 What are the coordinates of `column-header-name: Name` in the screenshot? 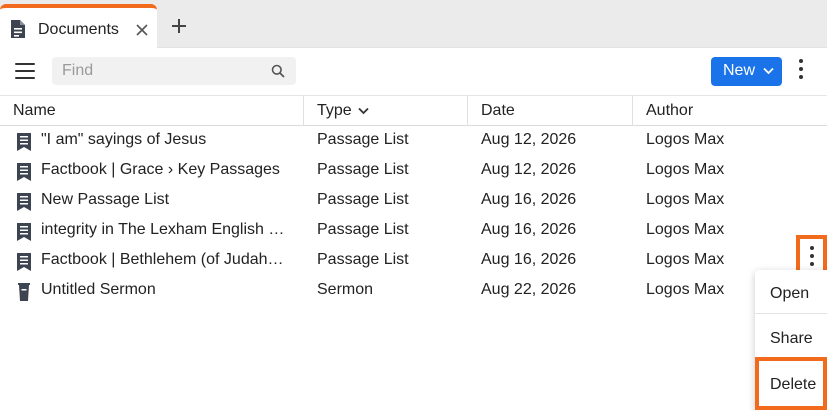 It's located at (34, 111).